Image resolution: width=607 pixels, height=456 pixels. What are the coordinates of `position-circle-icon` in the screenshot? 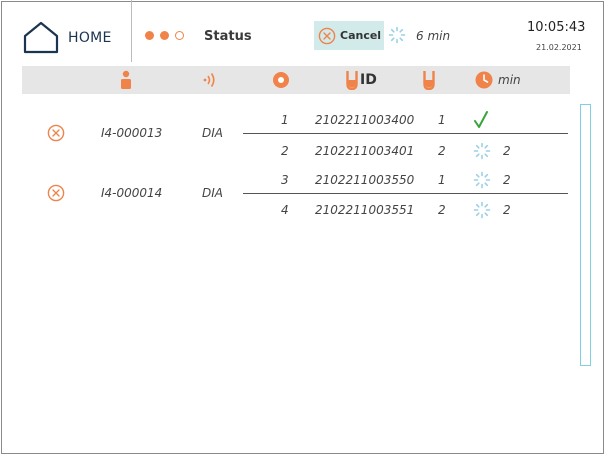 It's located at (281, 80).